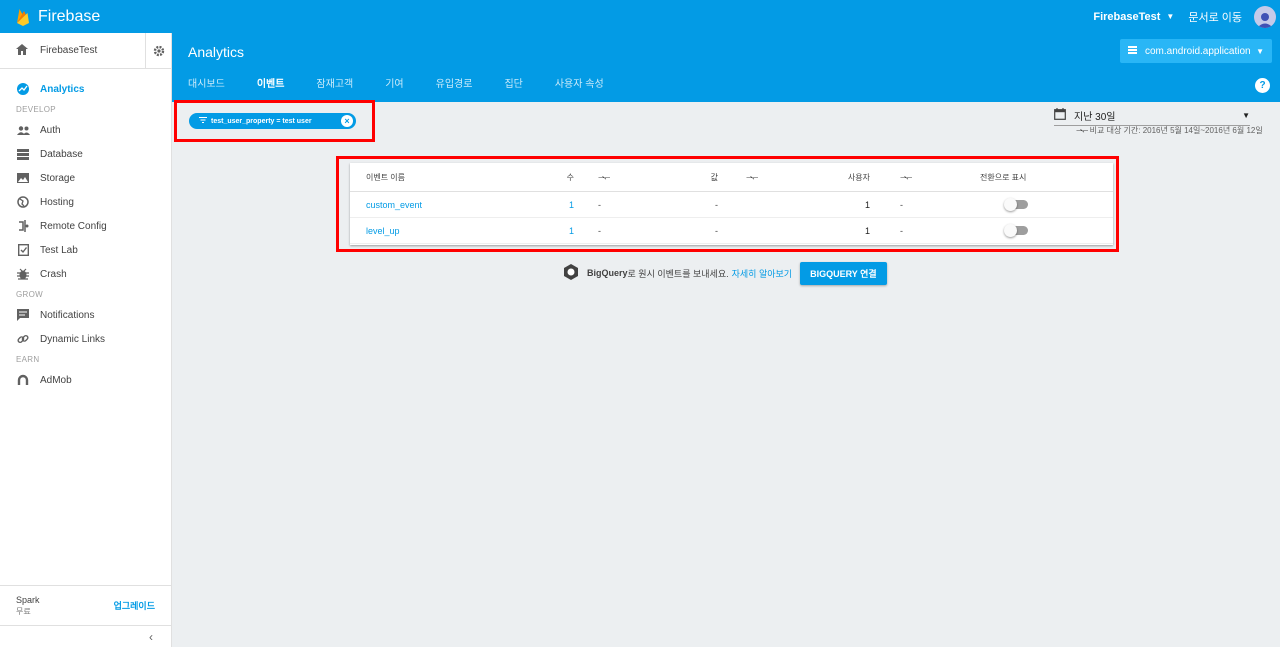 This screenshot has height=647, width=1280. I want to click on table-row: custom_event 1 - - 1 -, so click(731, 205).